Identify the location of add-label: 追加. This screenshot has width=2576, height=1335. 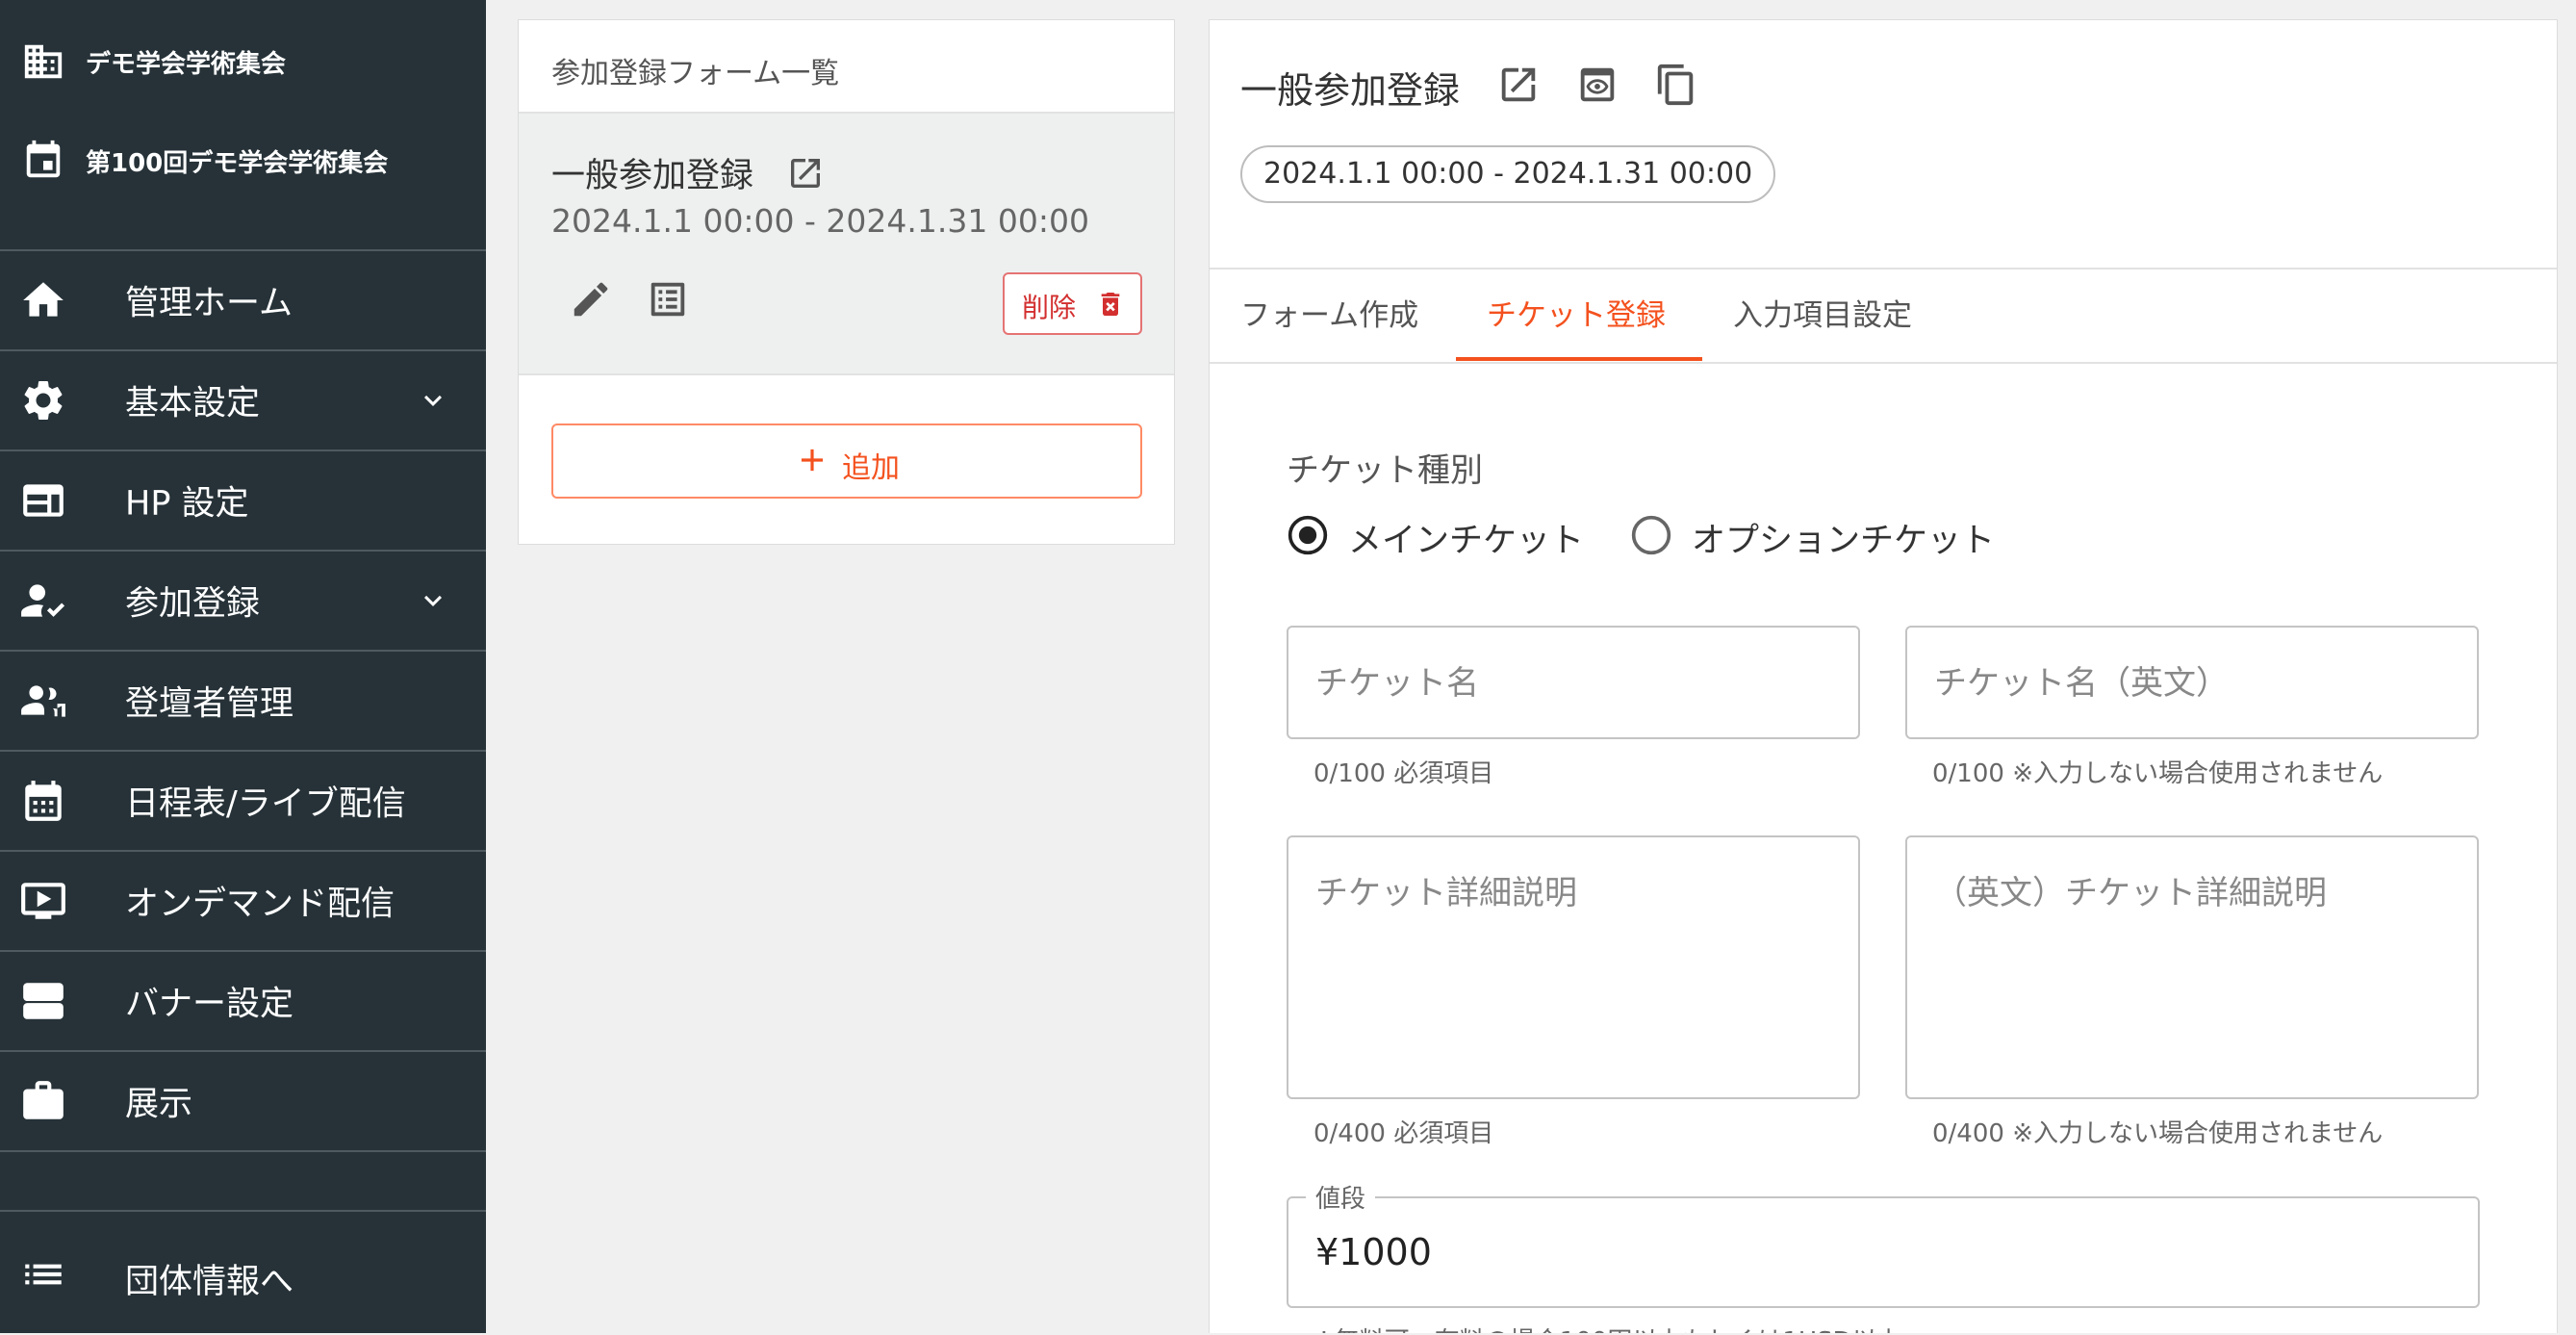
(871, 468).